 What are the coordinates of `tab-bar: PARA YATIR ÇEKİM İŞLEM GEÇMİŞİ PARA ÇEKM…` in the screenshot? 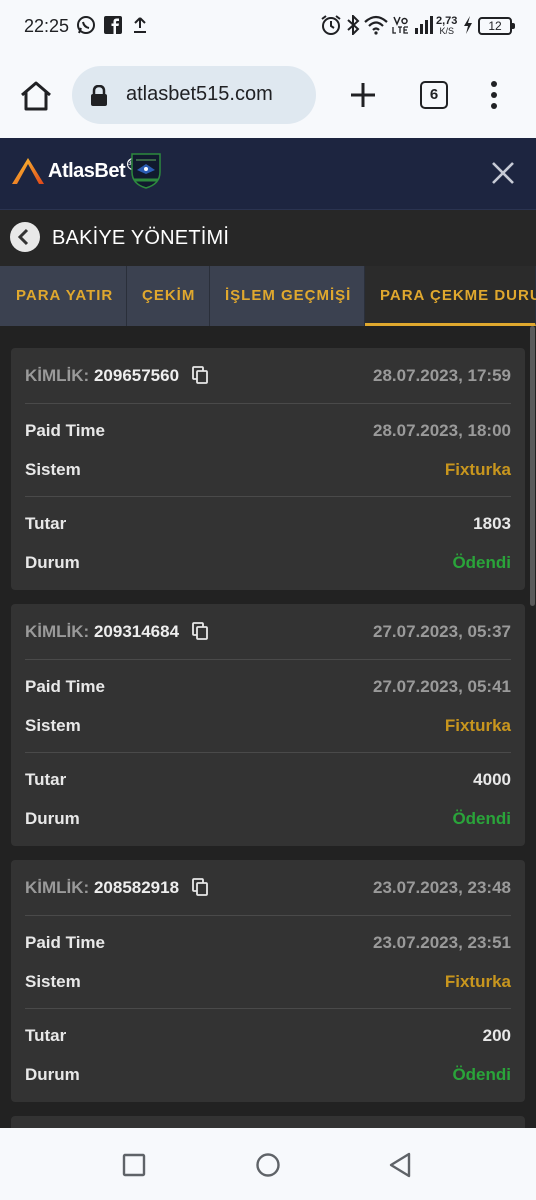 It's located at (268, 296).